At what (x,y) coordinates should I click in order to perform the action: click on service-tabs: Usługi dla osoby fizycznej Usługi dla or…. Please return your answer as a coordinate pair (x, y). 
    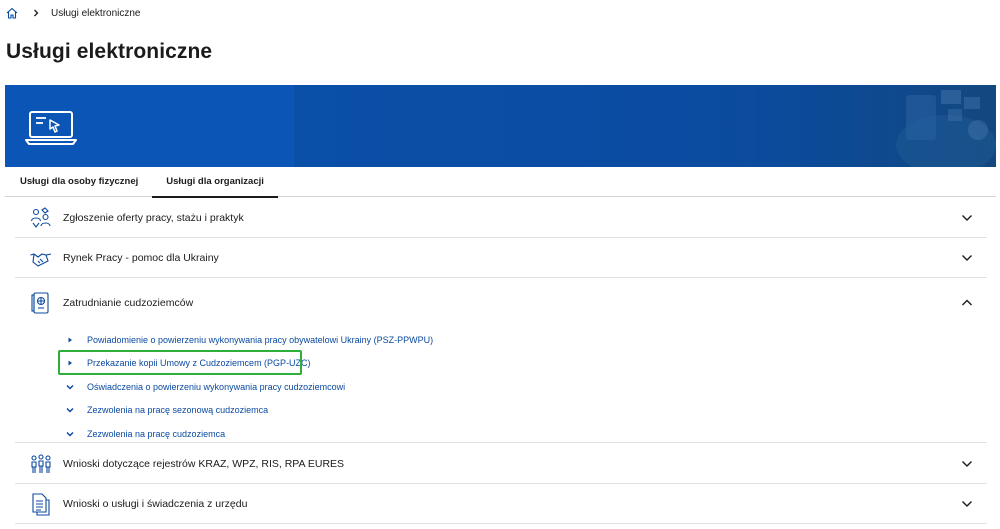
    Looking at the image, I should click on (500, 182).